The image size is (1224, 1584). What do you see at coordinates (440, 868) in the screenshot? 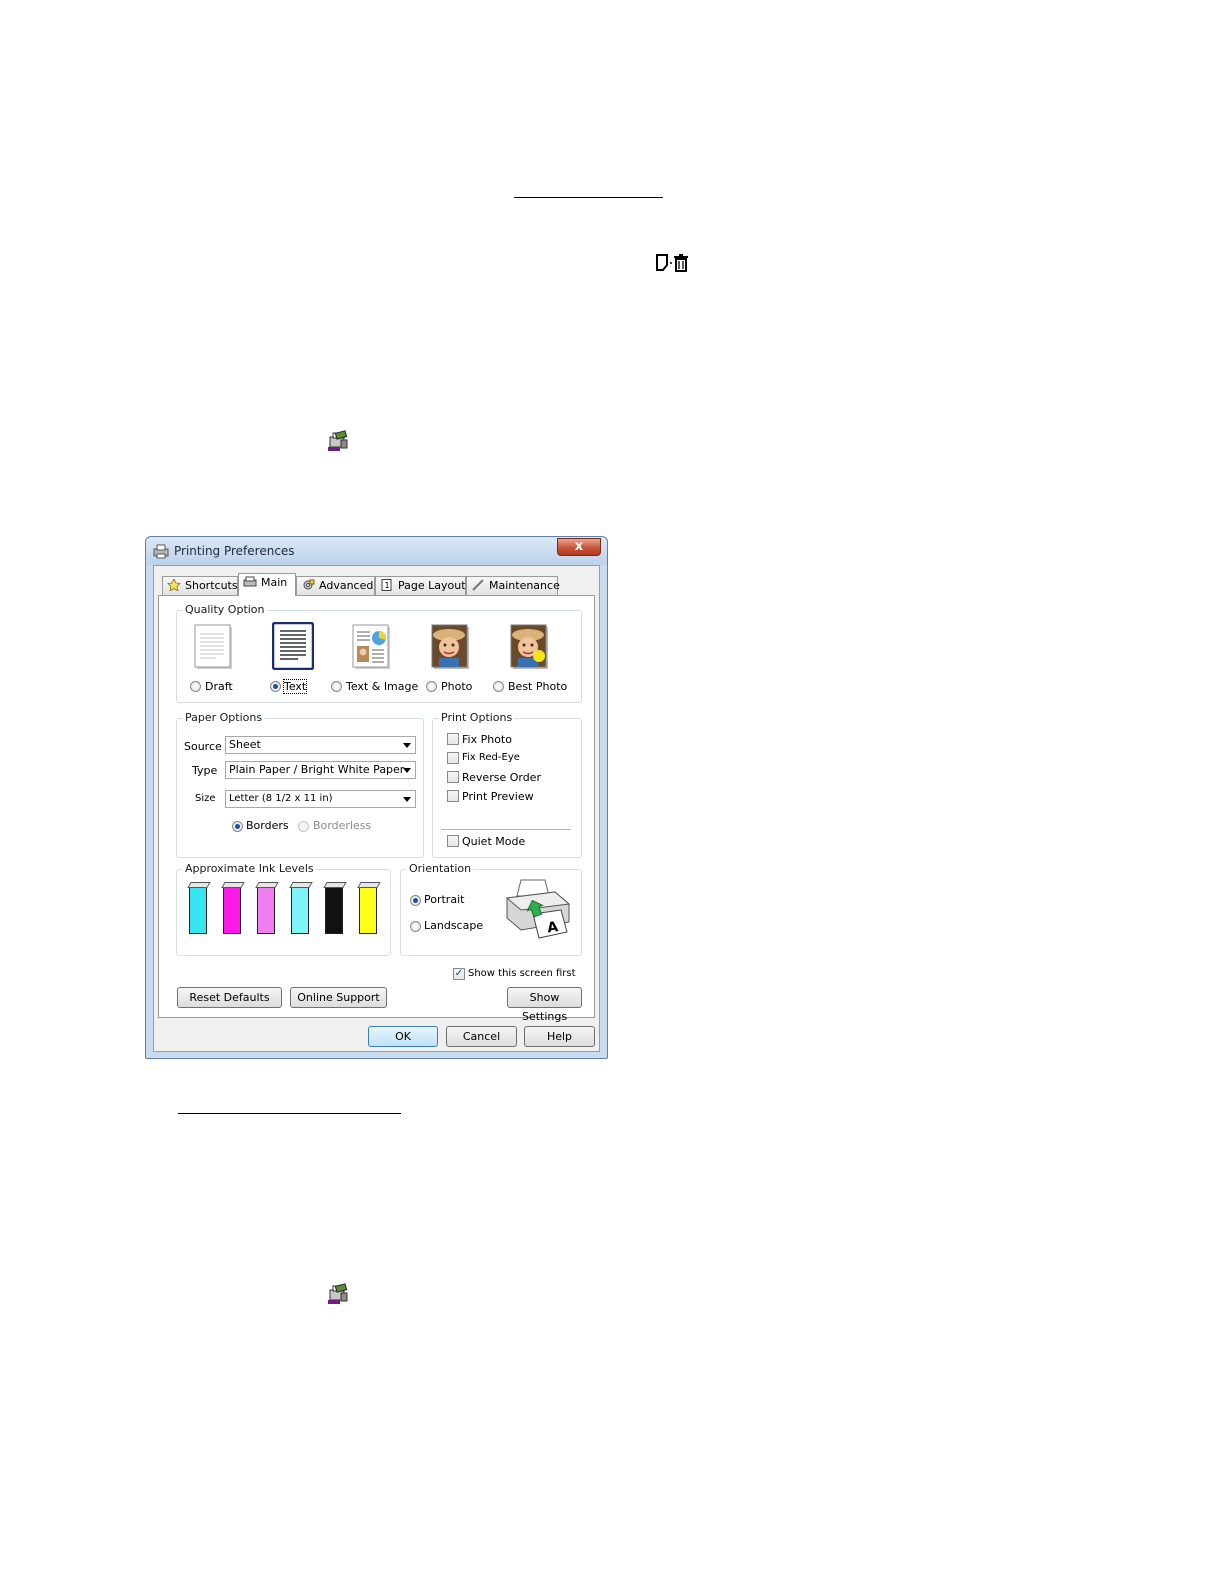
I see `orientation-title: Orientation` at bounding box center [440, 868].